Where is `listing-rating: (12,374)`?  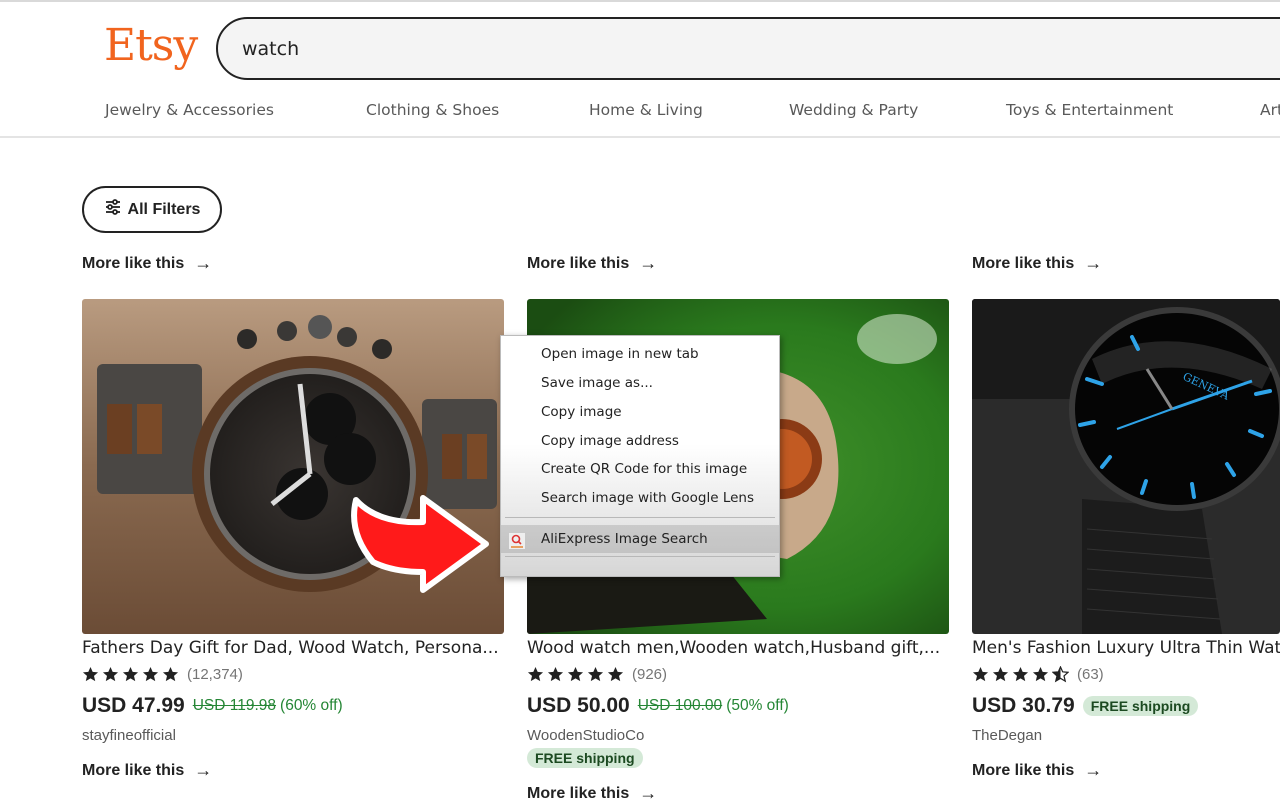 listing-rating: (12,374) is located at coordinates (162, 674).